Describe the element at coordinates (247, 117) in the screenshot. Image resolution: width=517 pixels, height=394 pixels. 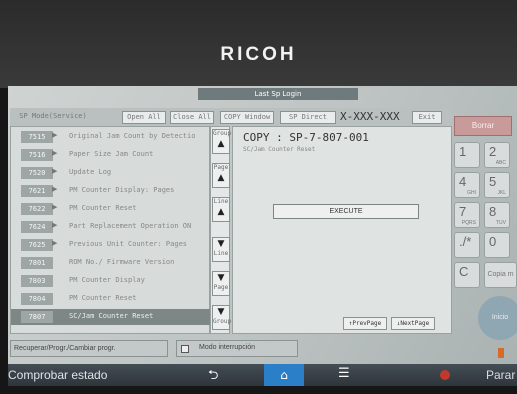
I see `copy-window-button: COPY Window` at that location.